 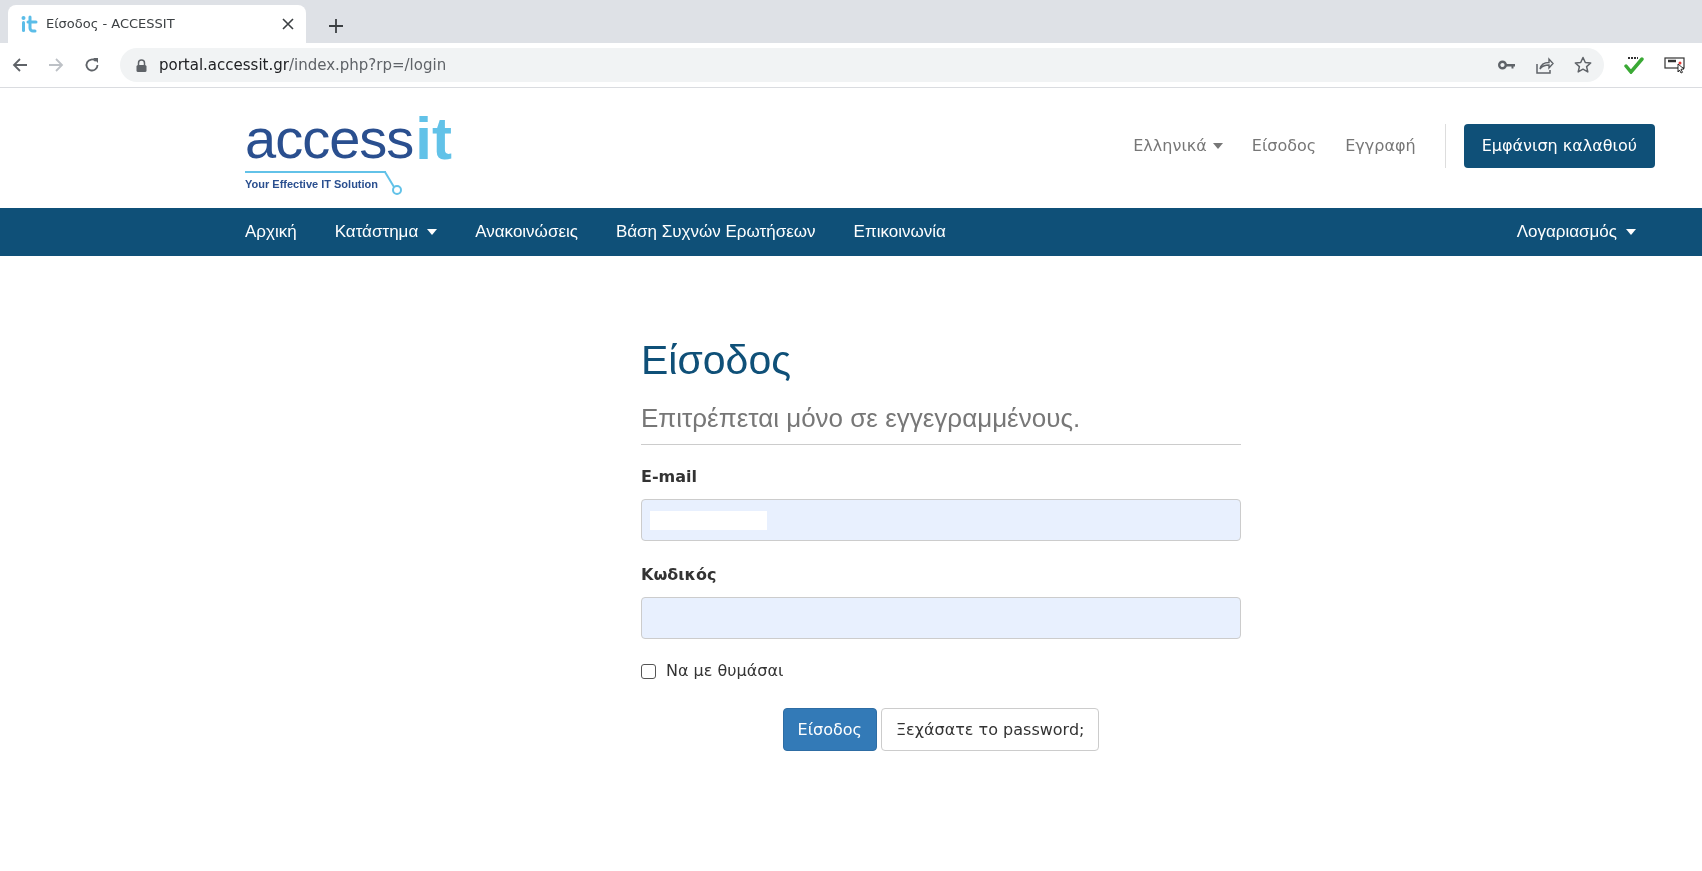 I want to click on password-field, so click(x=941, y=618).